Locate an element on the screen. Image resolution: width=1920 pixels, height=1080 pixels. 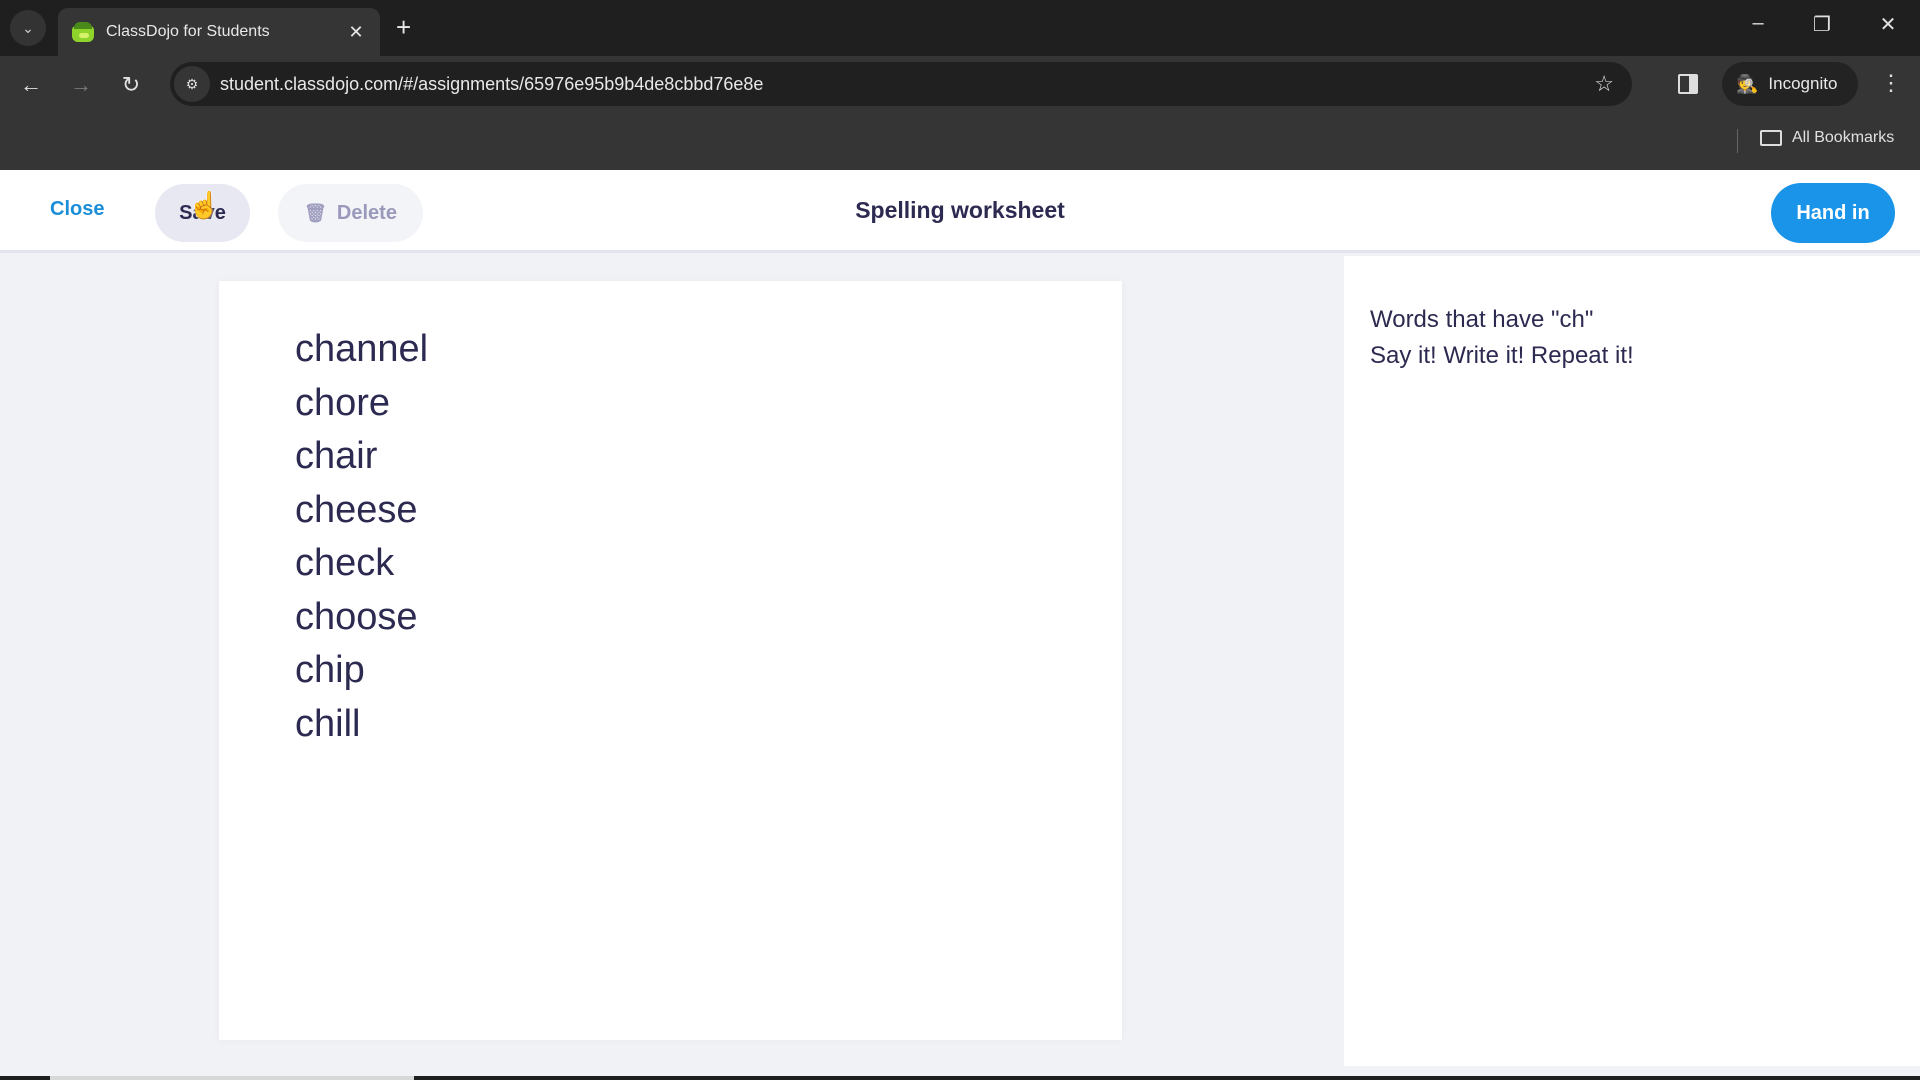
folder-icon is located at coordinates (1771, 138).